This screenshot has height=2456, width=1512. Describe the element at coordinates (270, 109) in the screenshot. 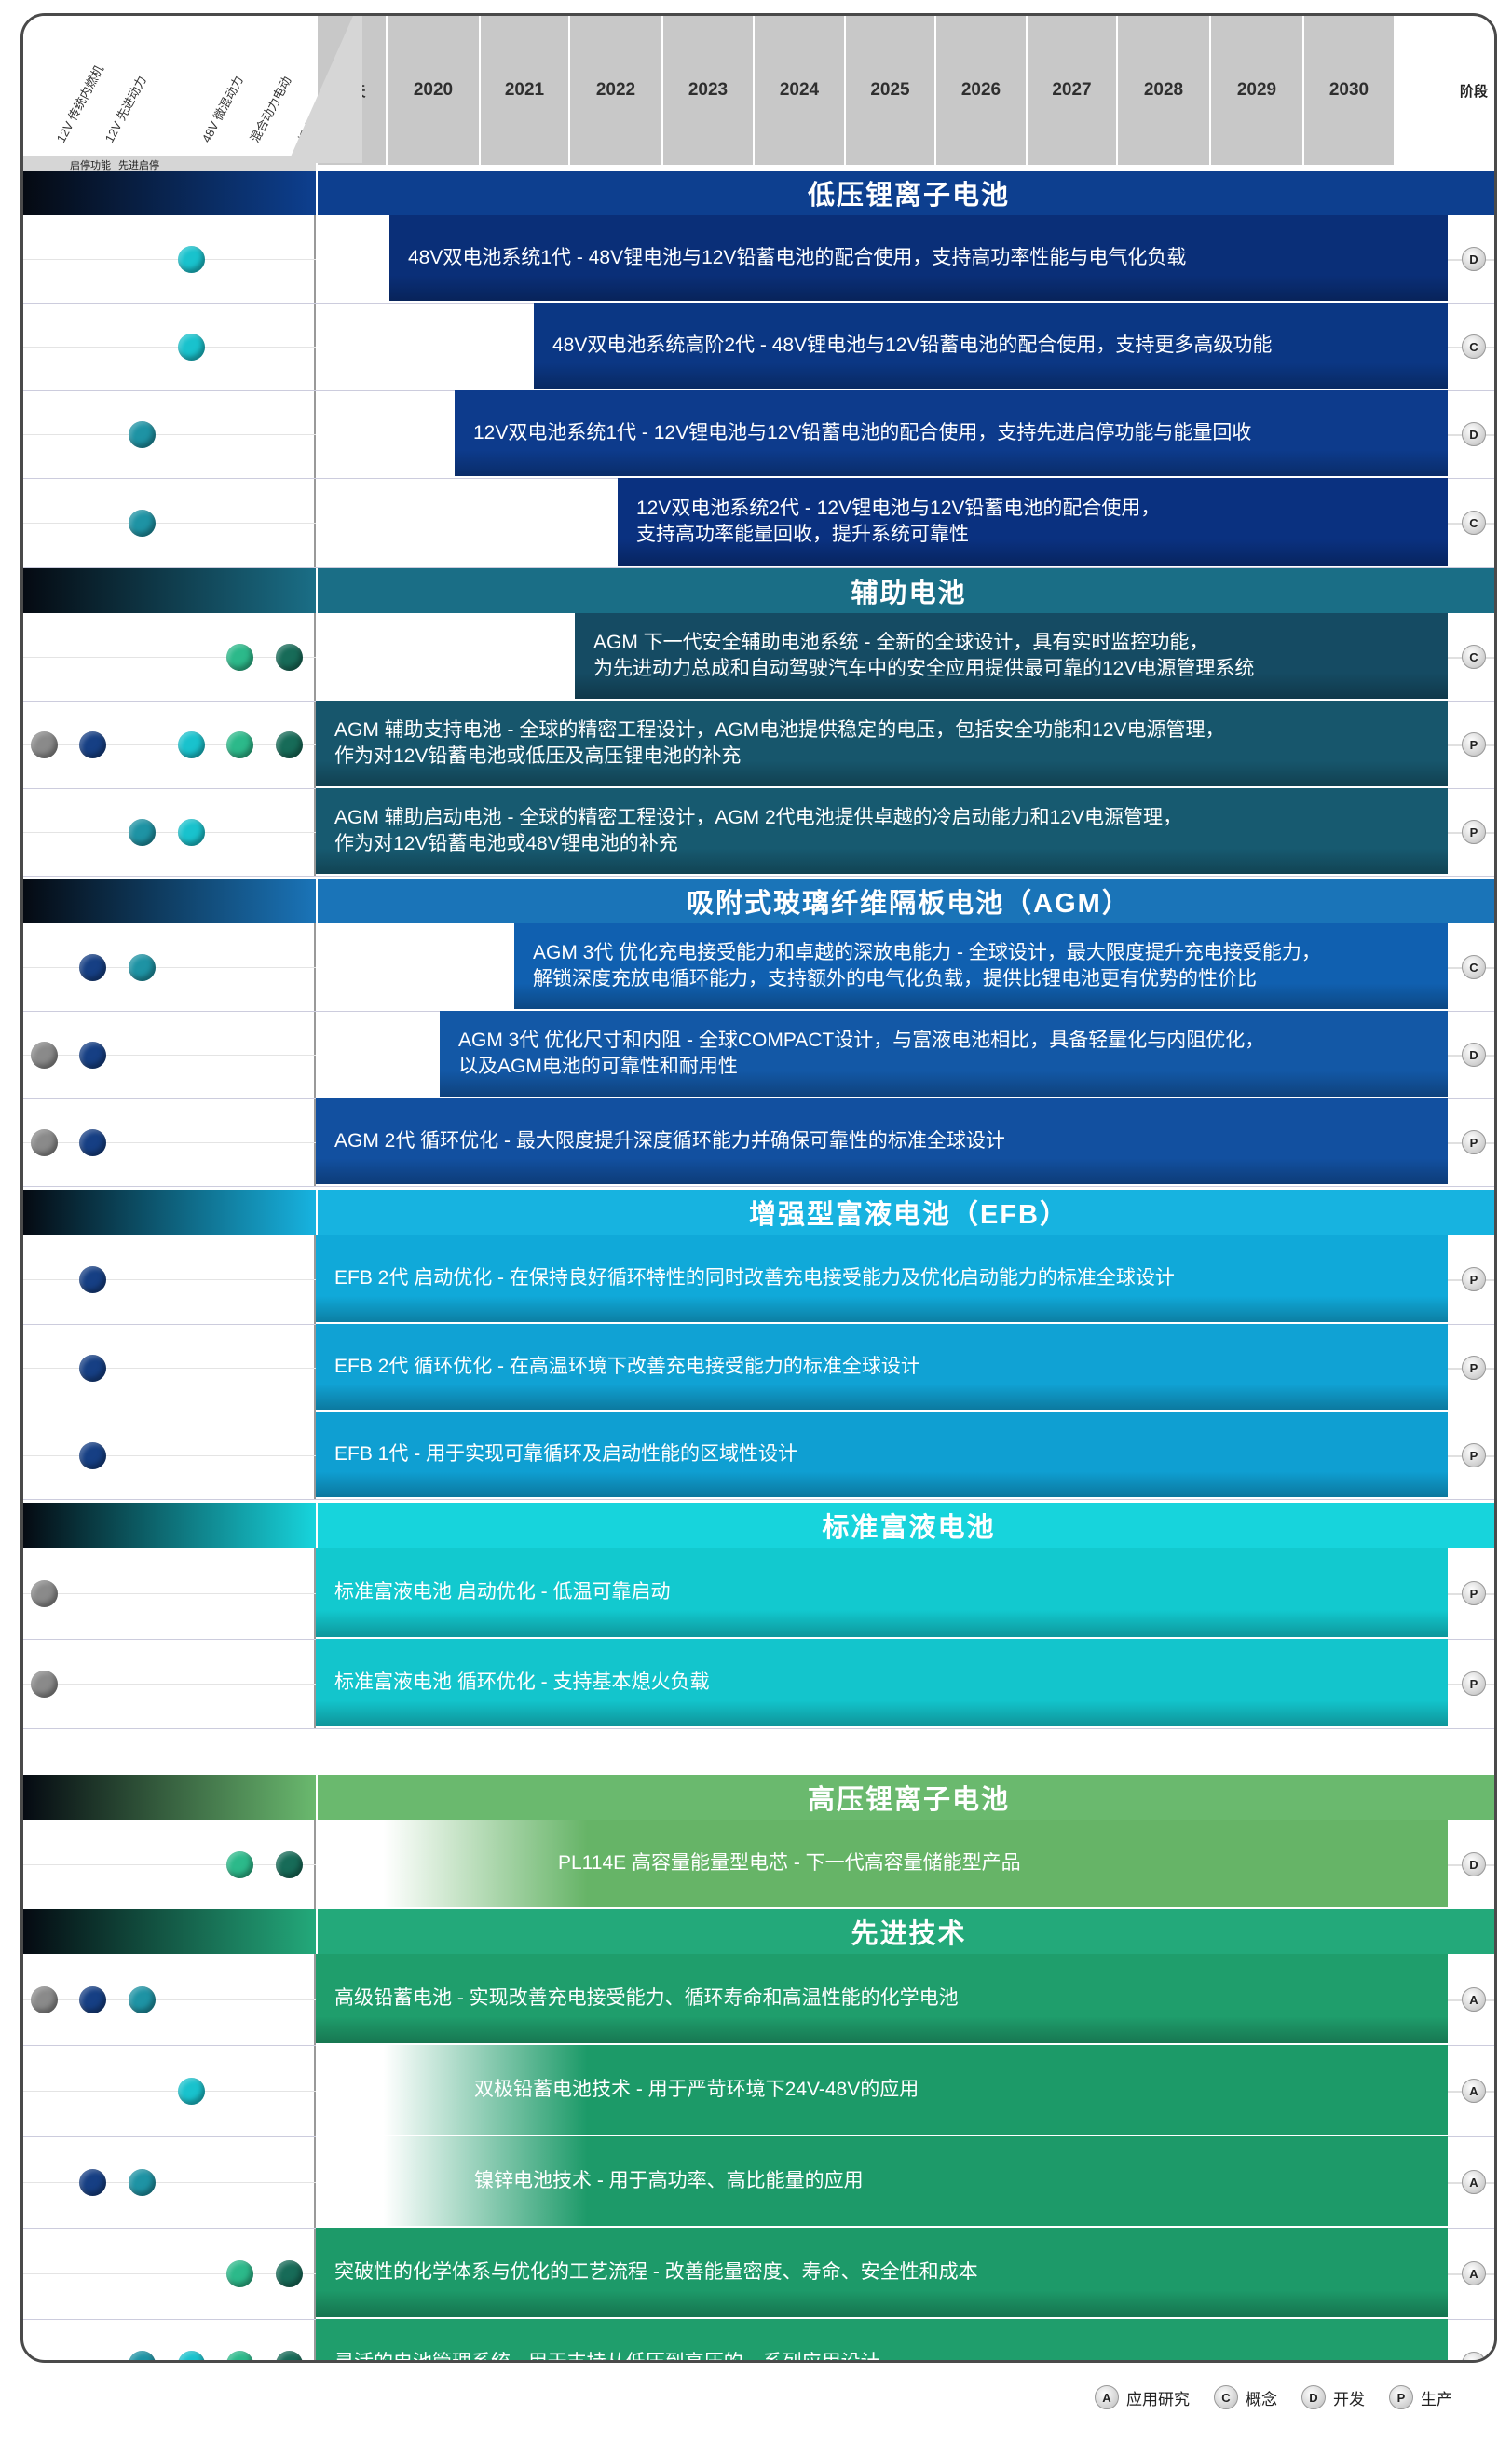

I see `app-label: 混合动力电动` at that location.